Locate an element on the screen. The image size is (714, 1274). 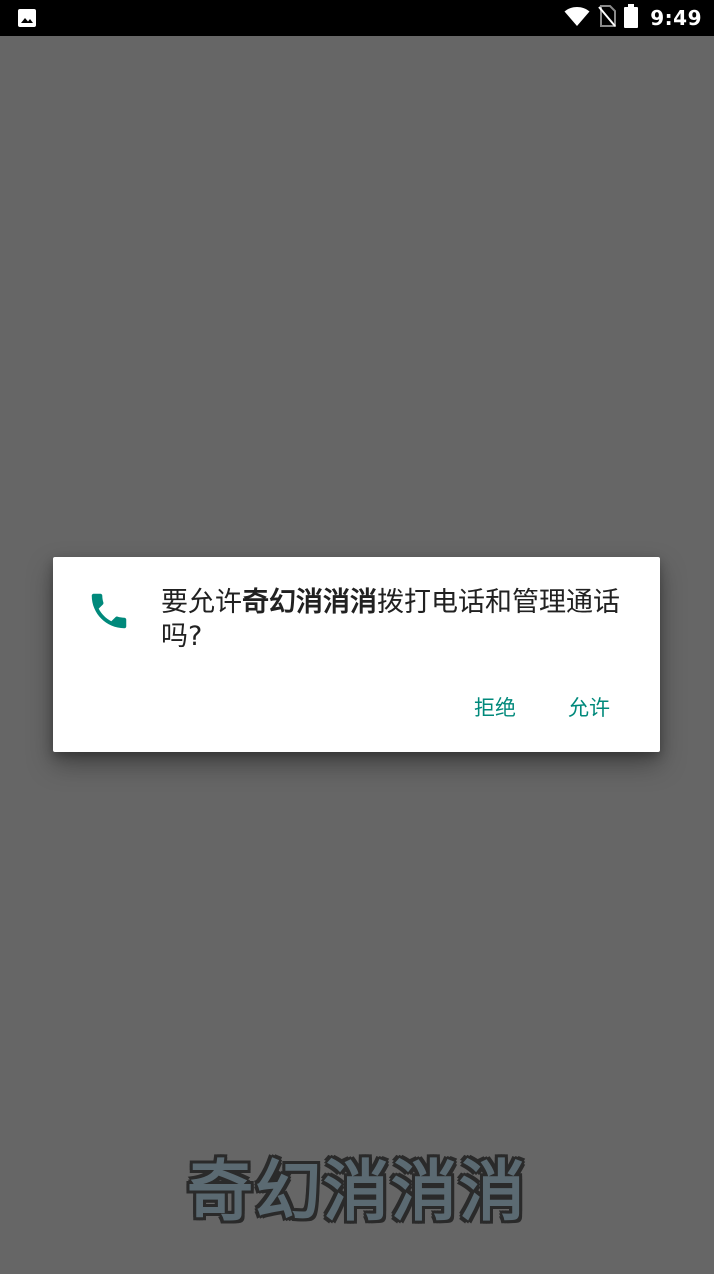
dialog-actions: 拒绝 允许 is located at coordinates (542, 707).